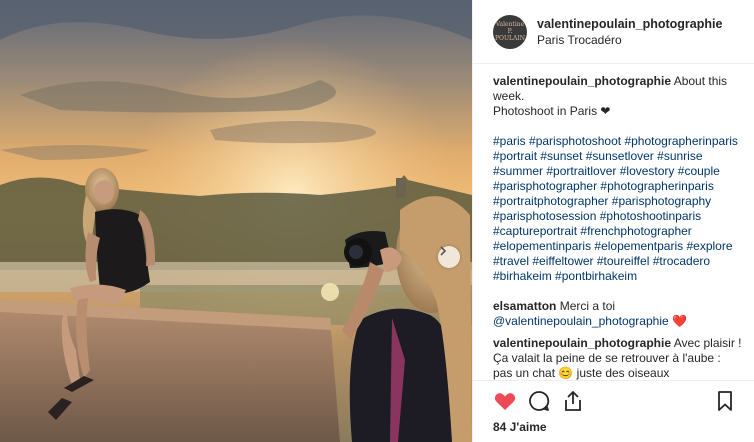 This screenshot has width=754, height=442. What do you see at coordinates (544, 216) in the screenshot?
I see `hashtag-link: #parisphotosession` at bounding box center [544, 216].